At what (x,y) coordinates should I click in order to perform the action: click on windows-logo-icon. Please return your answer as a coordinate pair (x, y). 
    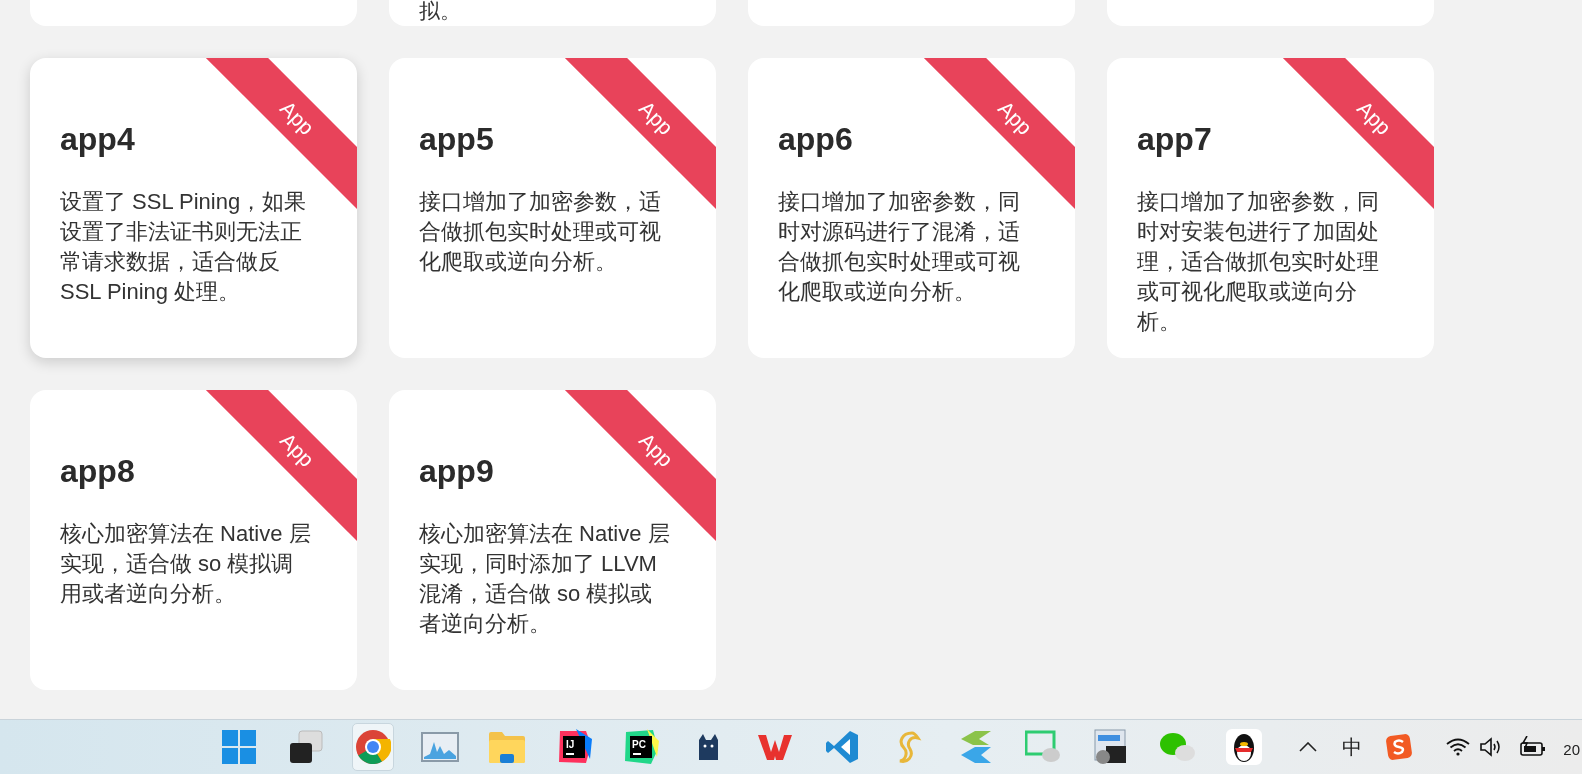
    Looking at the image, I should click on (239, 747).